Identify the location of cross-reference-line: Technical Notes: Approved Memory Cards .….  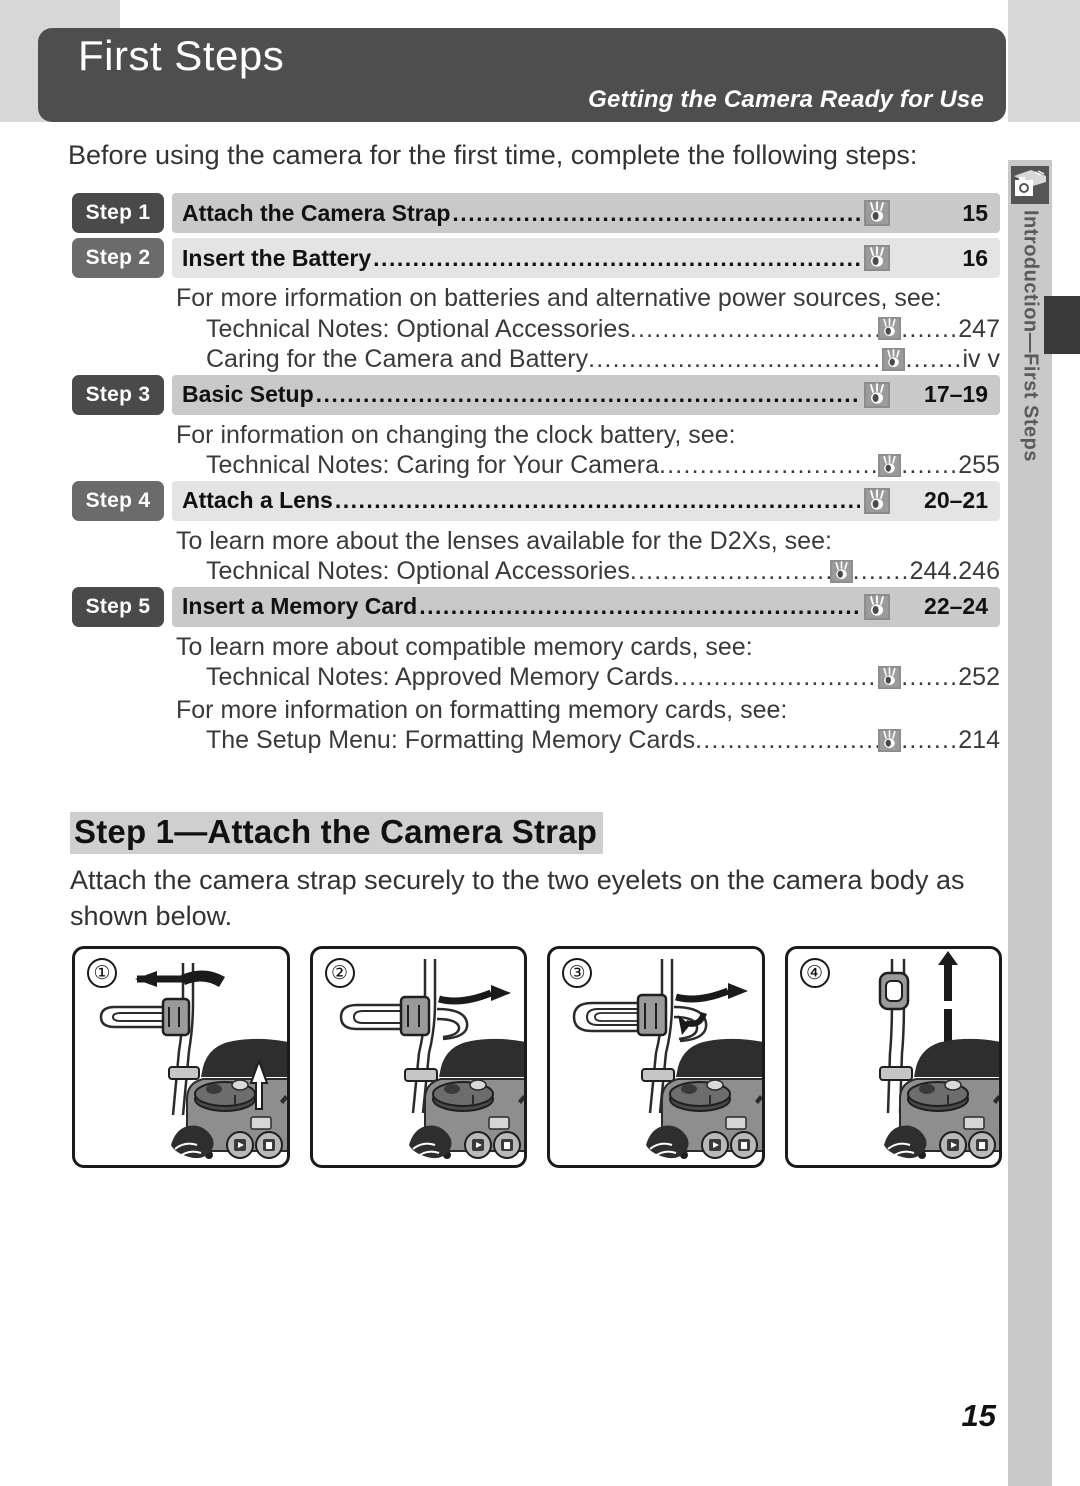
(603, 677).